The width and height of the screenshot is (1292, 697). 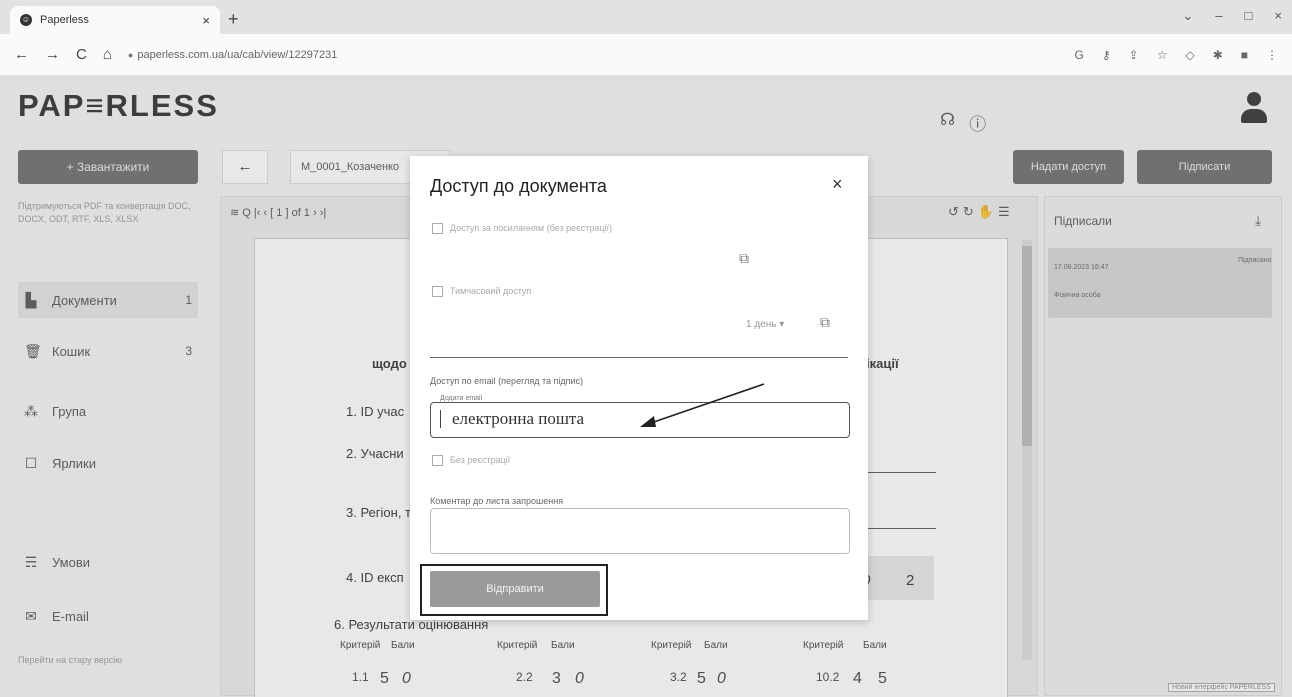 I want to click on sidepanel-icon: ■, so click(x=1244, y=55).